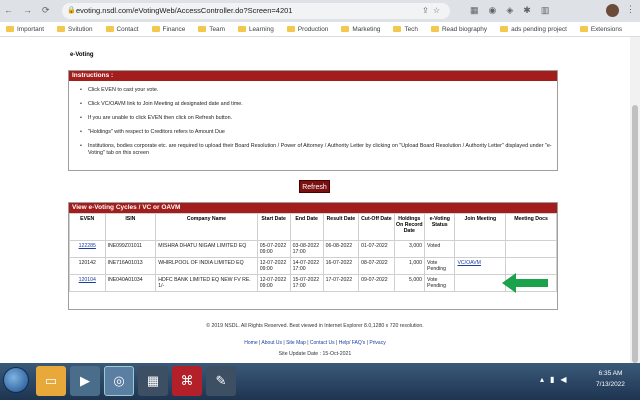  What do you see at coordinates (306, 249) in the screenshot?
I see `table-cell: 03-08-2022 17:00` at bounding box center [306, 249].